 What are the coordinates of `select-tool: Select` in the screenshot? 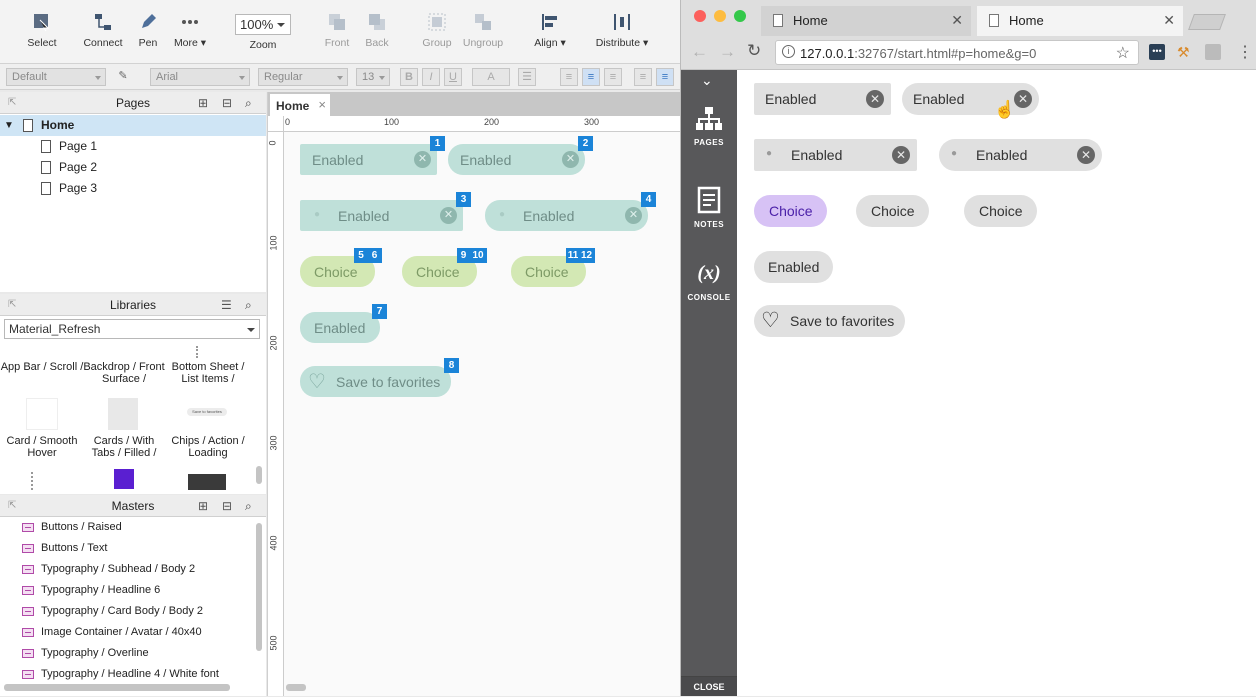 It's located at (42, 30).